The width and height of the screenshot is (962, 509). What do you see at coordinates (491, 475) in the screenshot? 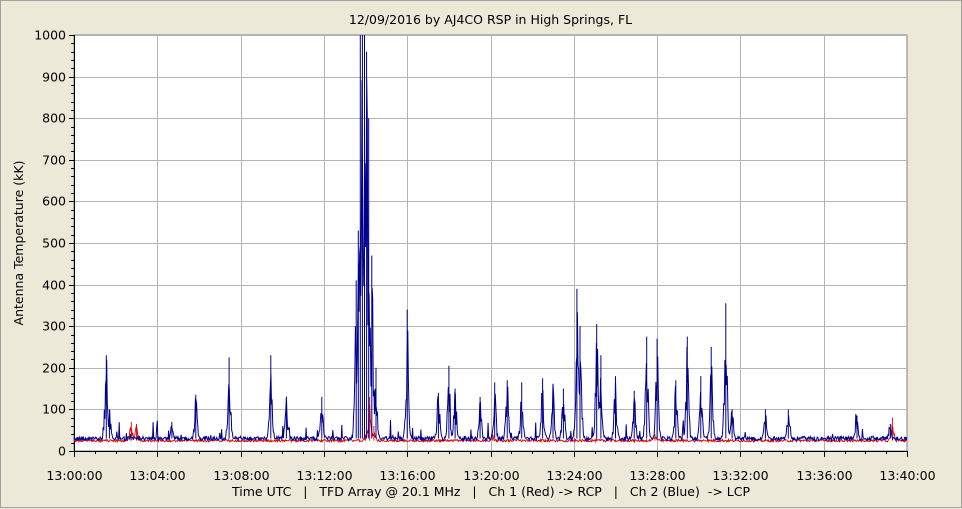
I see `x-tick-label: 13:20:00` at bounding box center [491, 475].